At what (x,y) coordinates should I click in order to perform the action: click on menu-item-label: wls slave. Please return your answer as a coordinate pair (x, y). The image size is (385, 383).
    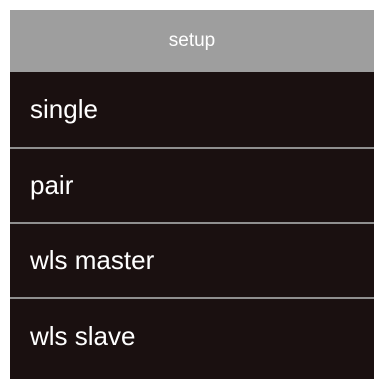
    Looking at the image, I should click on (83, 336).